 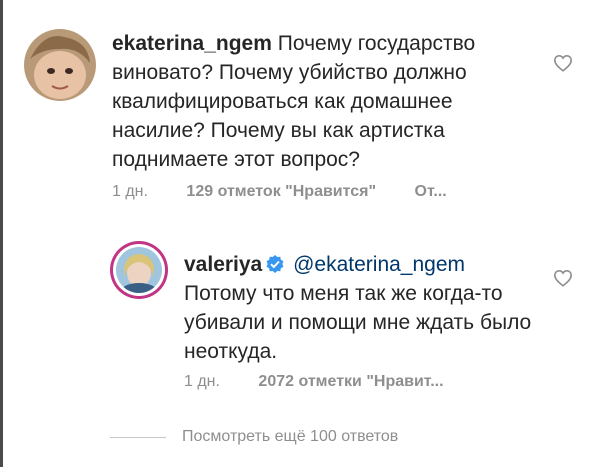 I want to click on view-more-replies-button: Посмотреть ещё 100 ответов, so click(x=254, y=437).